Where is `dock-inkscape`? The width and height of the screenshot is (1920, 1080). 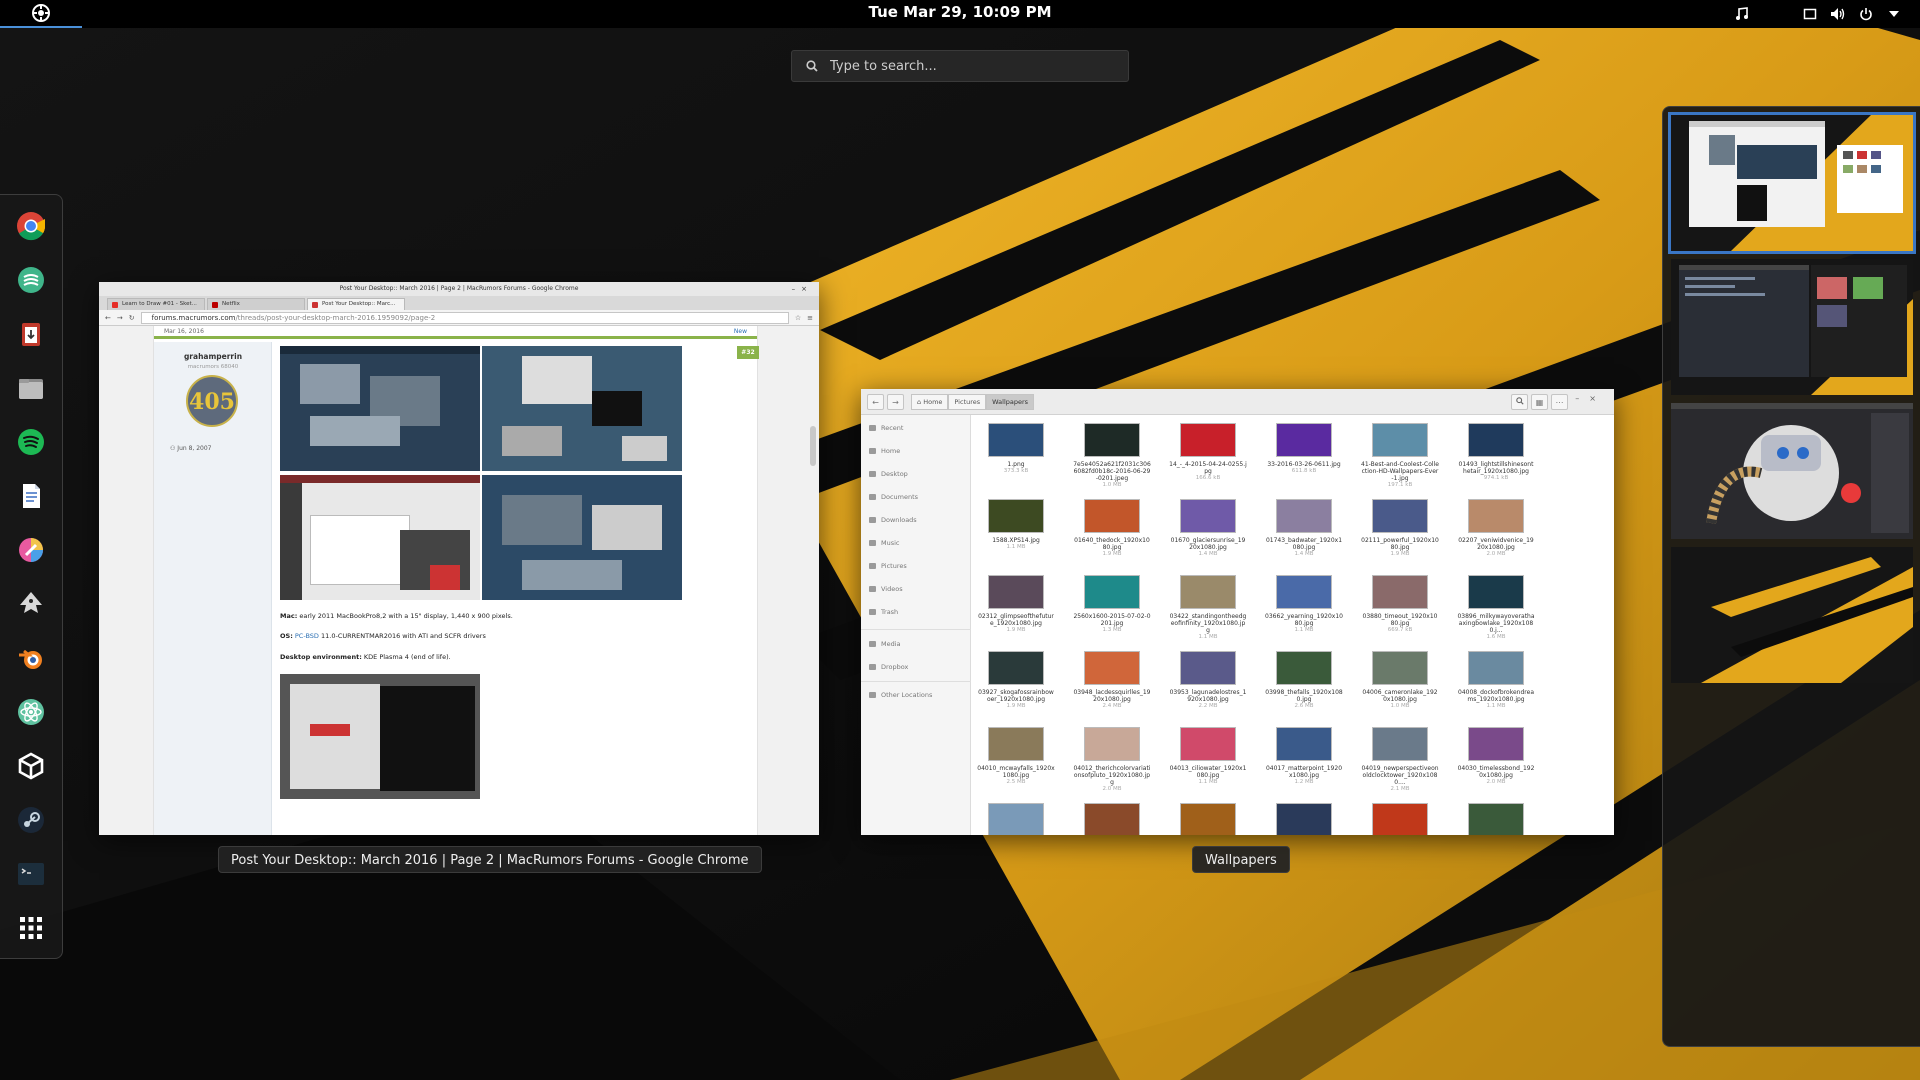 dock-inkscape is located at coordinates (31, 604).